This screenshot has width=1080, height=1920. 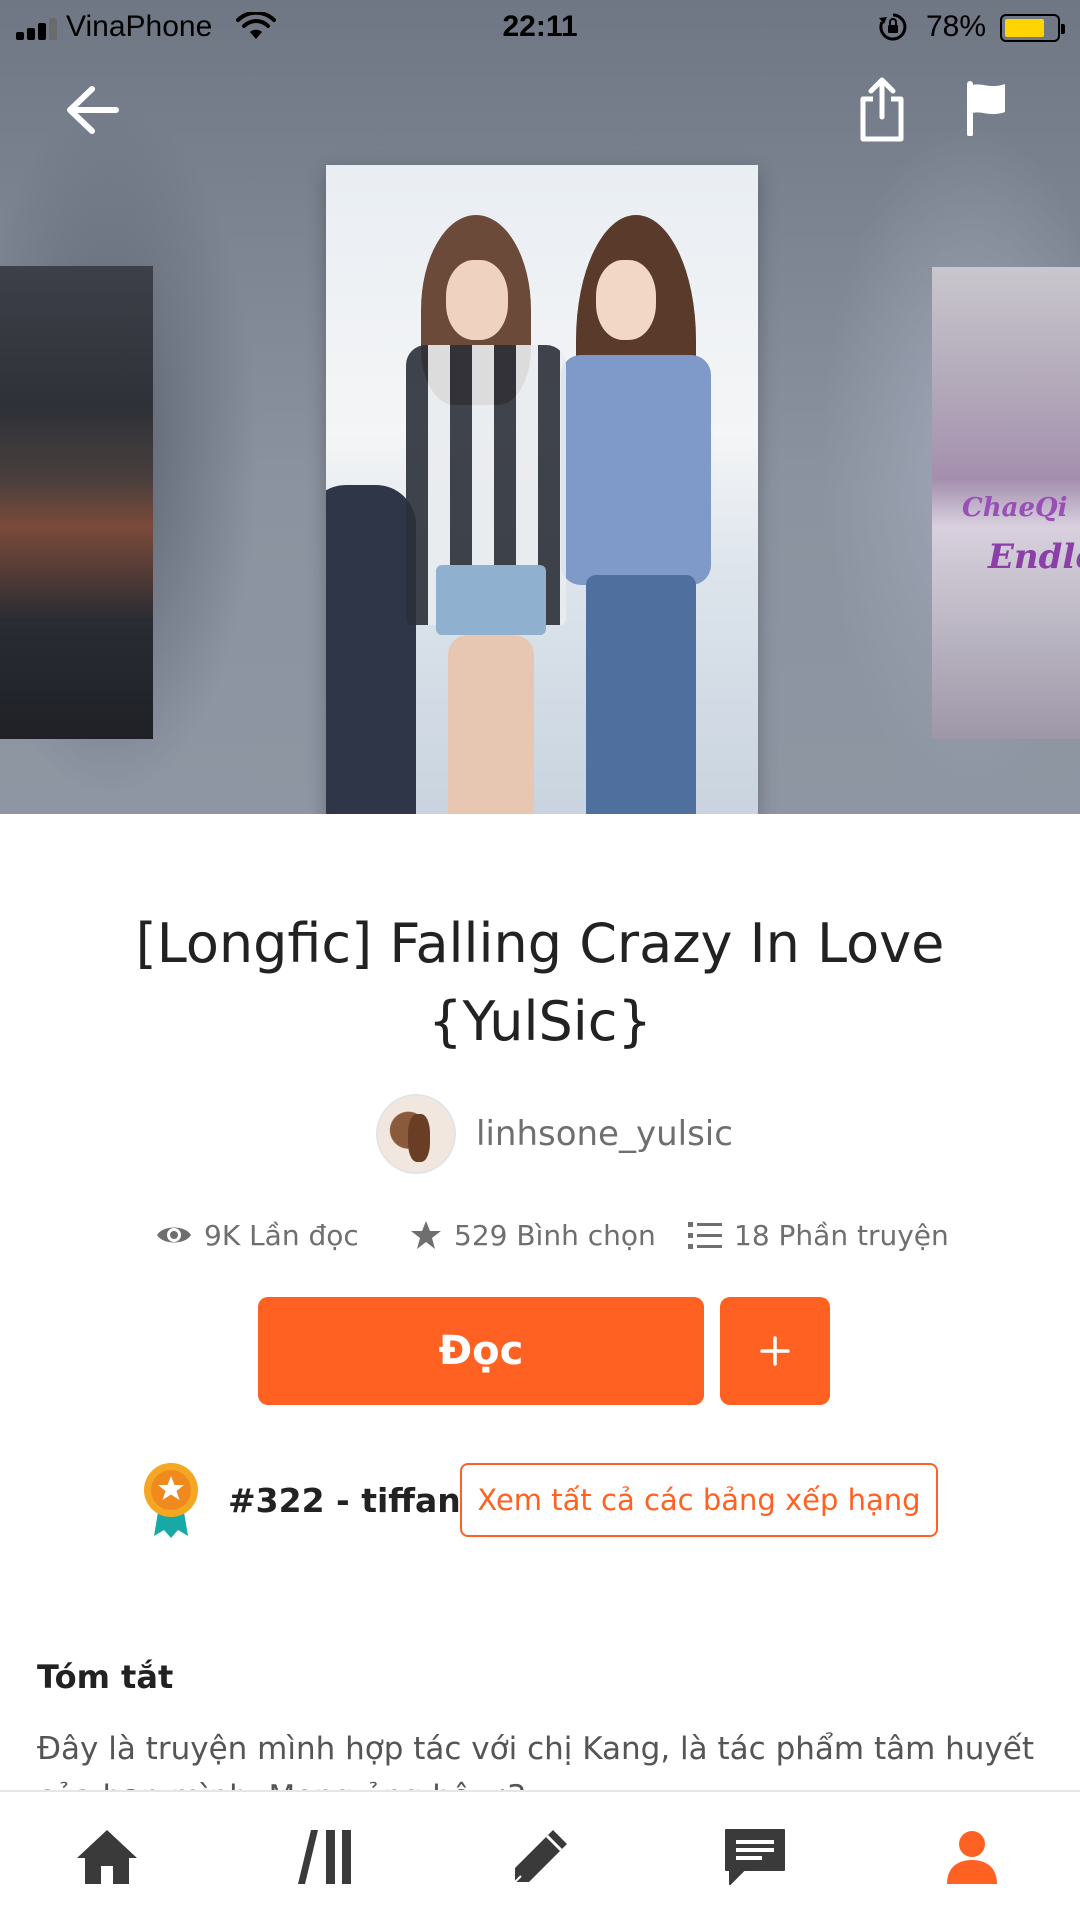 I want to click on author-link: linhsone_yulsic, so click(x=554, y=1134).